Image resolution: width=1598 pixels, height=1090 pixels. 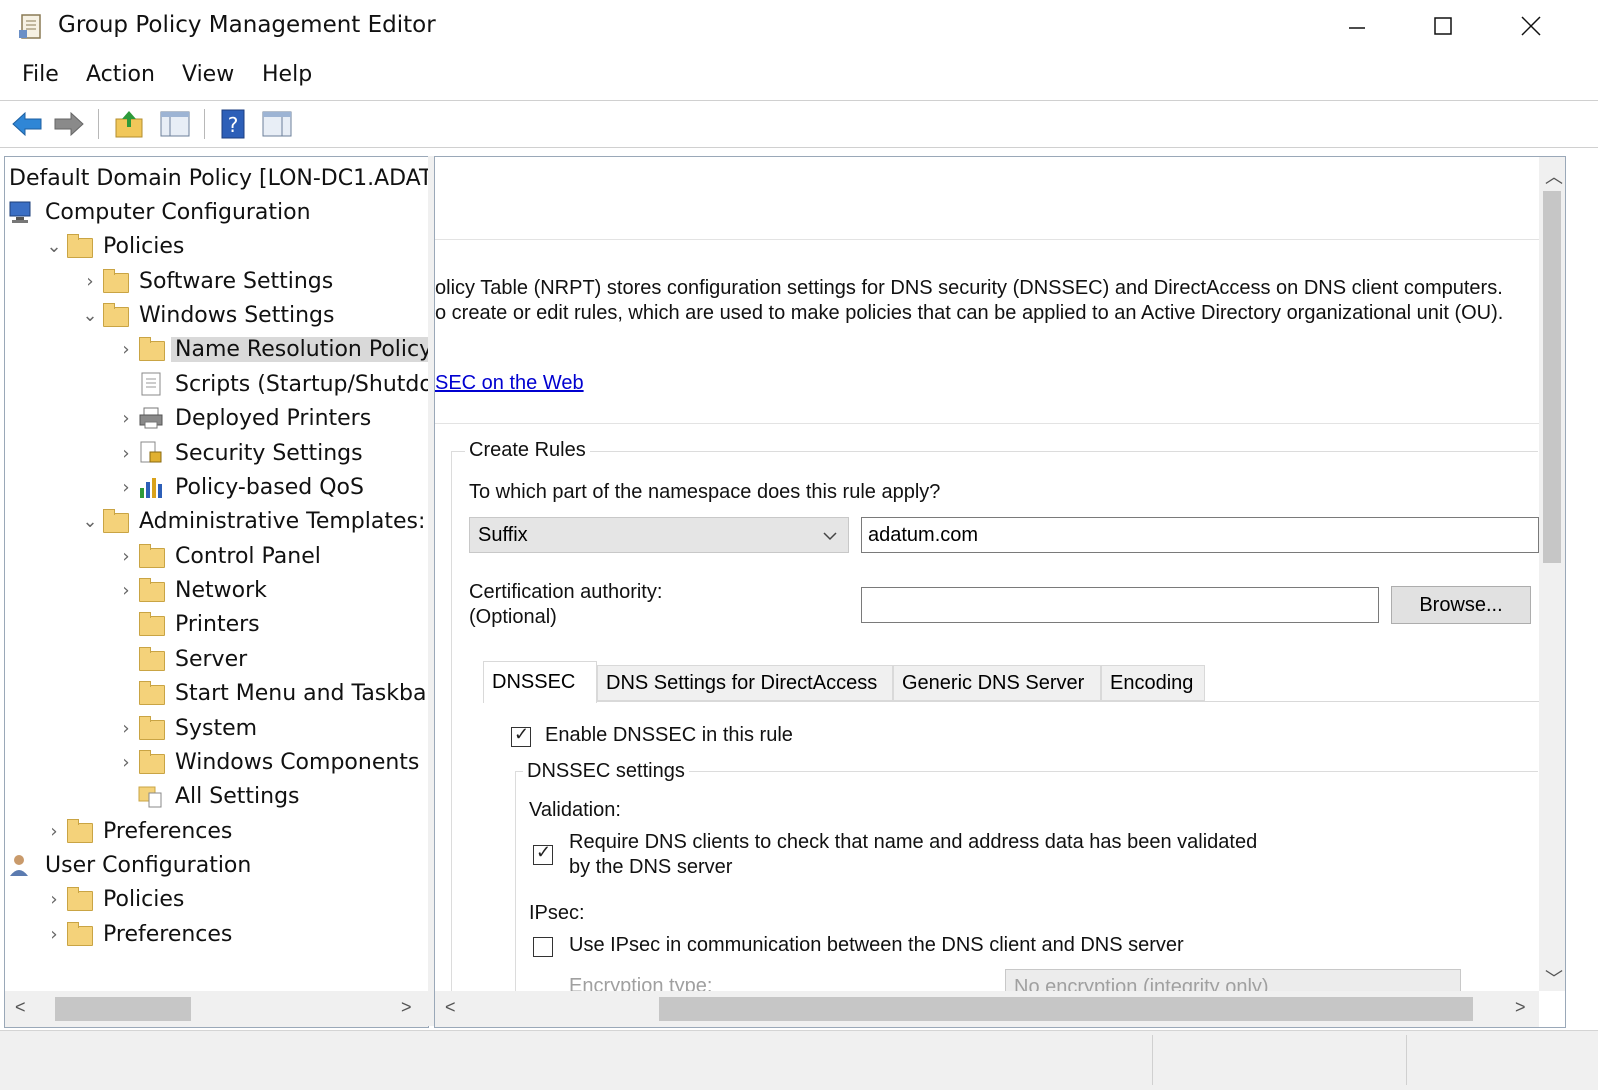 I want to click on tab-dns-settings-directaccess: DNS Settings for DirectAccess, so click(x=745, y=683).